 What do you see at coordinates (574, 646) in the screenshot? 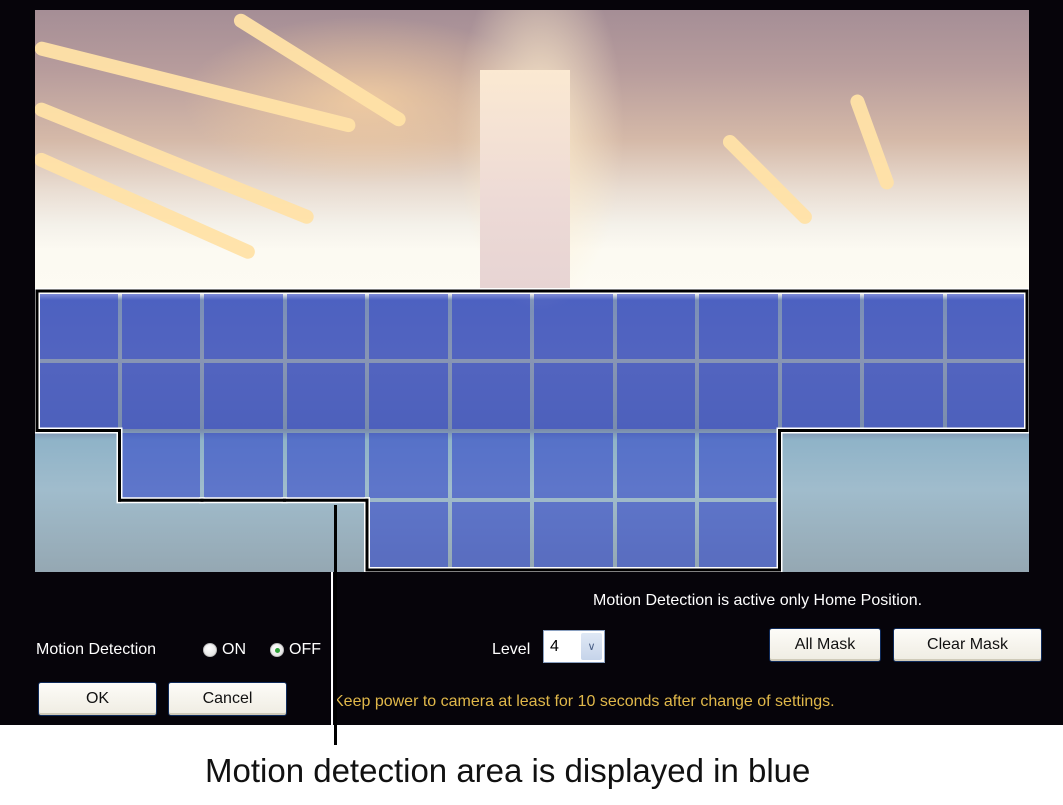
I see `level-select: 4 ∨` at bounding box center [574, 646].